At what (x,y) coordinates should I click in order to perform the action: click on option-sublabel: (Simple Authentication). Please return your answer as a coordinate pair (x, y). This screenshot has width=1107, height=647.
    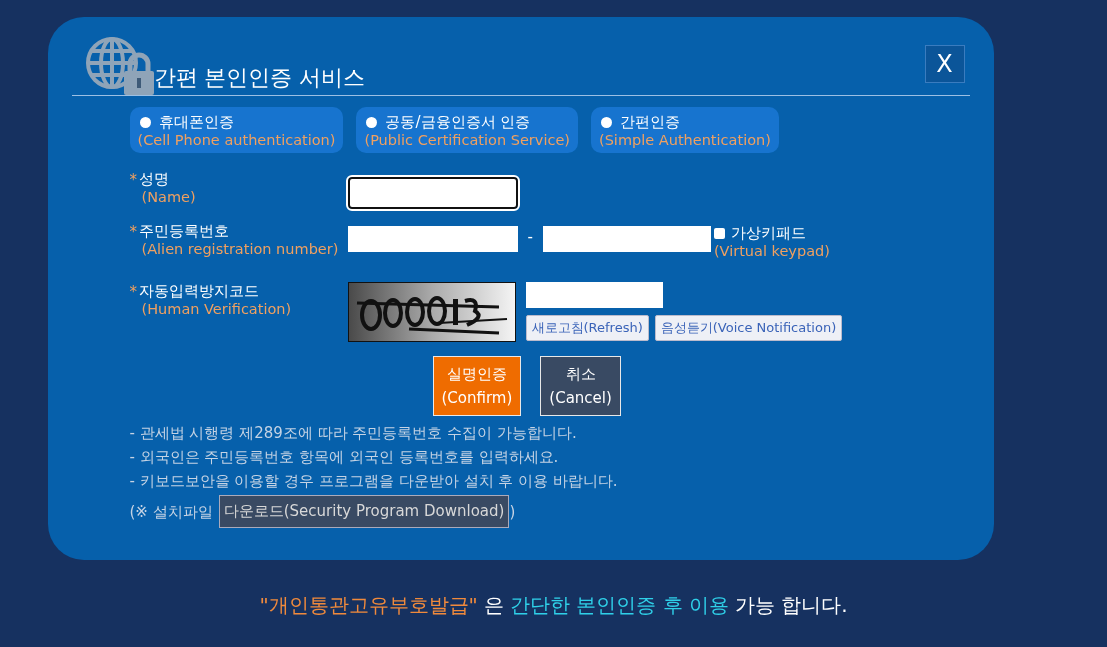
    Looking at the image, I should click on (685, 140).